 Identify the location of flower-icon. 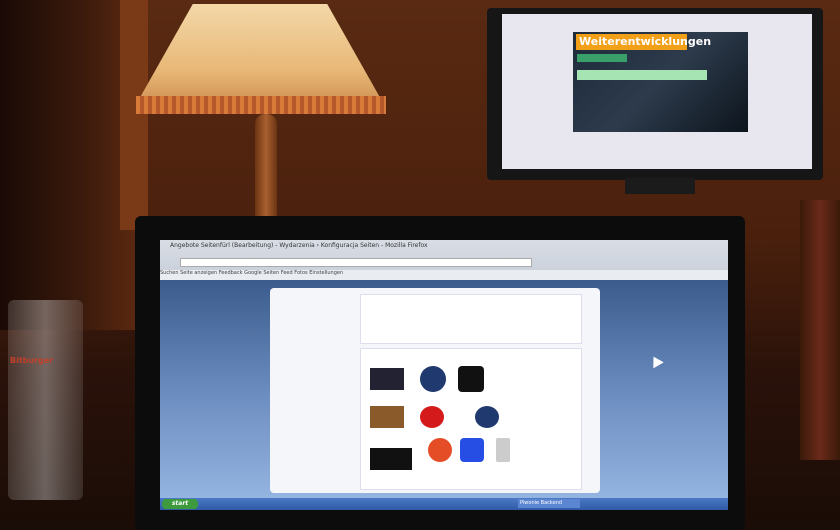
(433, 379).